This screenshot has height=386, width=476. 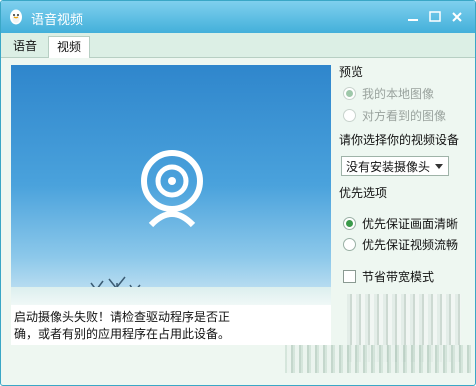 What do you see at coordinates (122, 334) in the screenshot?
I see `error-line-2: 确，或者有别的应用程序在占用此设备。` at bounding box center [122, 334].